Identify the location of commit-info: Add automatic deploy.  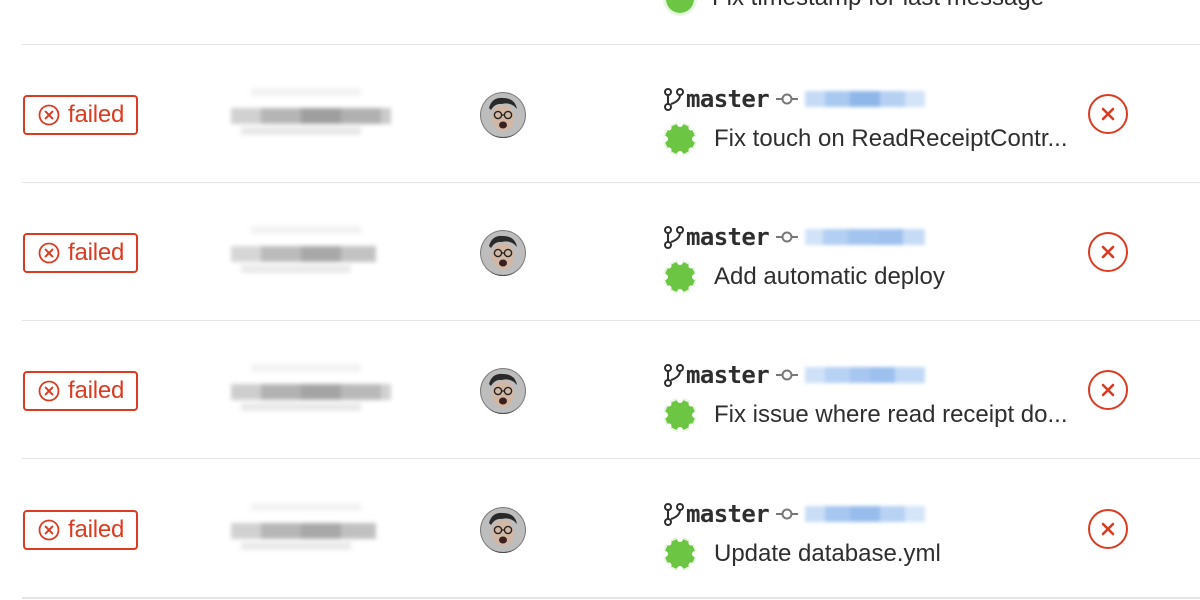
(804, 277).